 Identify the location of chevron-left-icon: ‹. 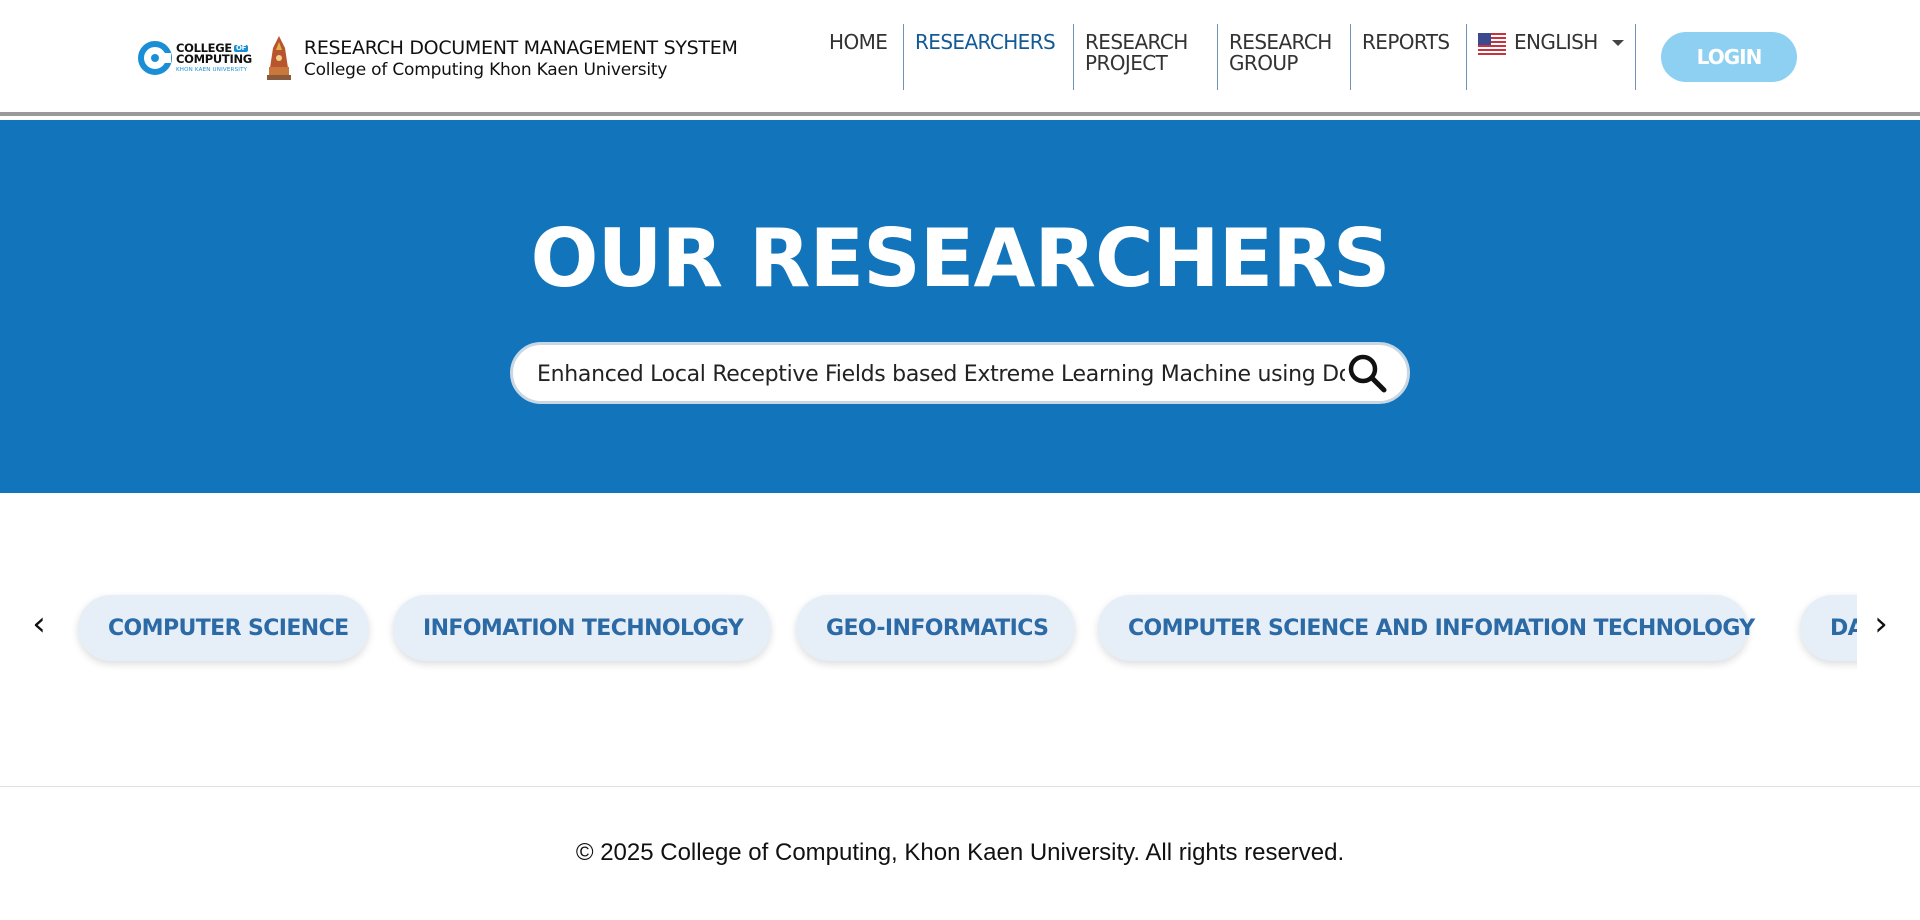
(39, 624).